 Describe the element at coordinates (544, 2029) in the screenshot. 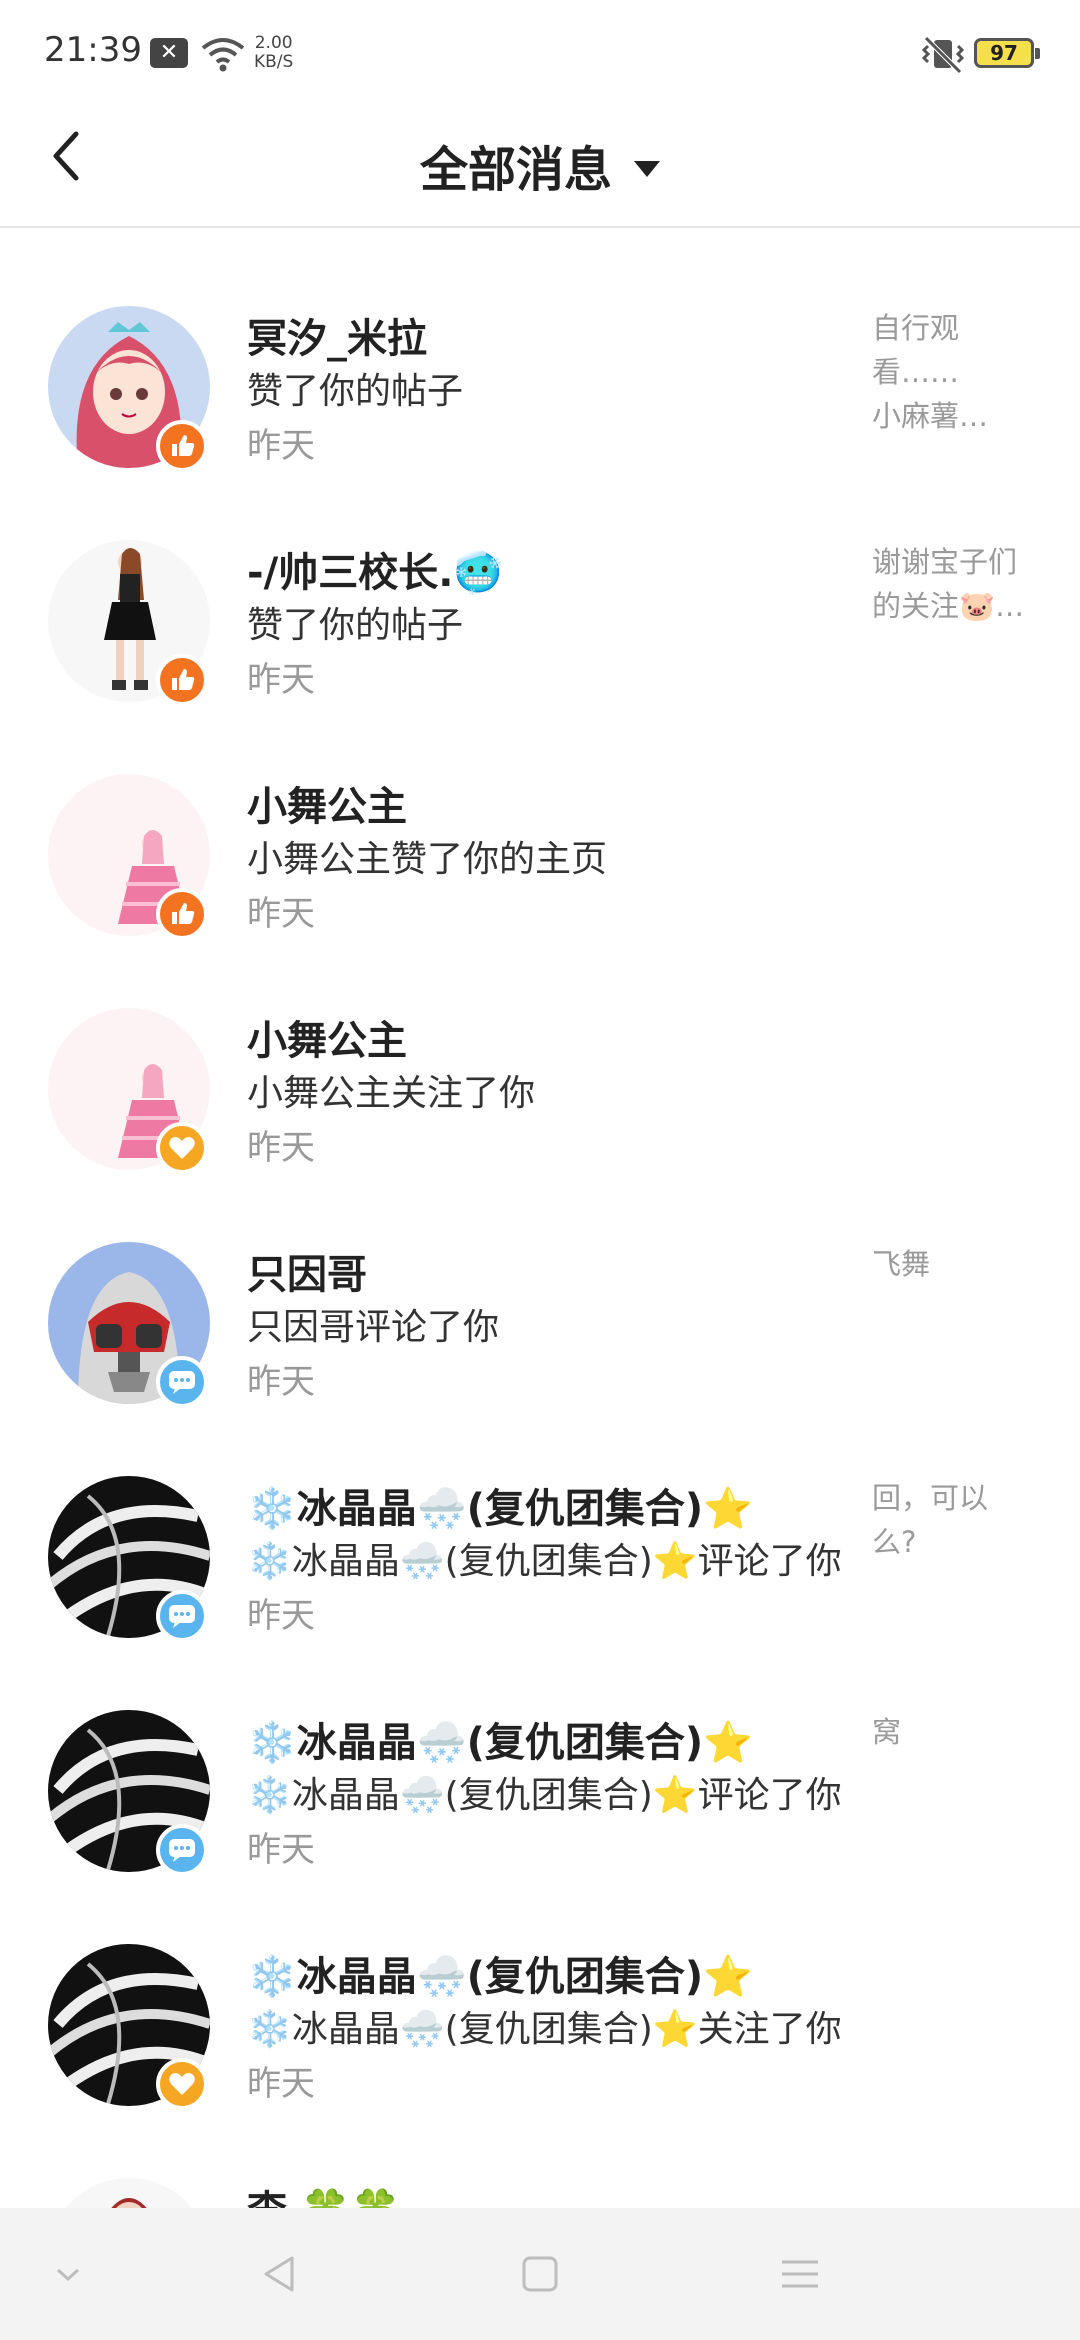

I see `message-action: ❄️冰晶晶🌨️(复仇团集合)⭐关注了你` at that location.